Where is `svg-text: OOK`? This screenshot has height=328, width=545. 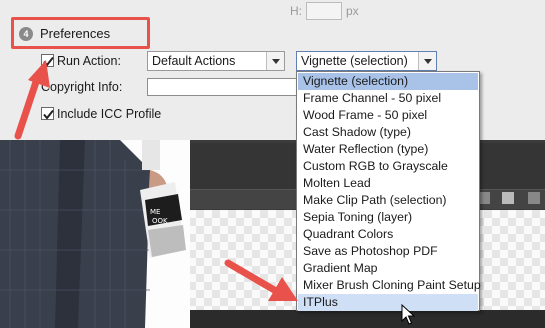
svg-text: OOK is located at coordinates (160, 221).